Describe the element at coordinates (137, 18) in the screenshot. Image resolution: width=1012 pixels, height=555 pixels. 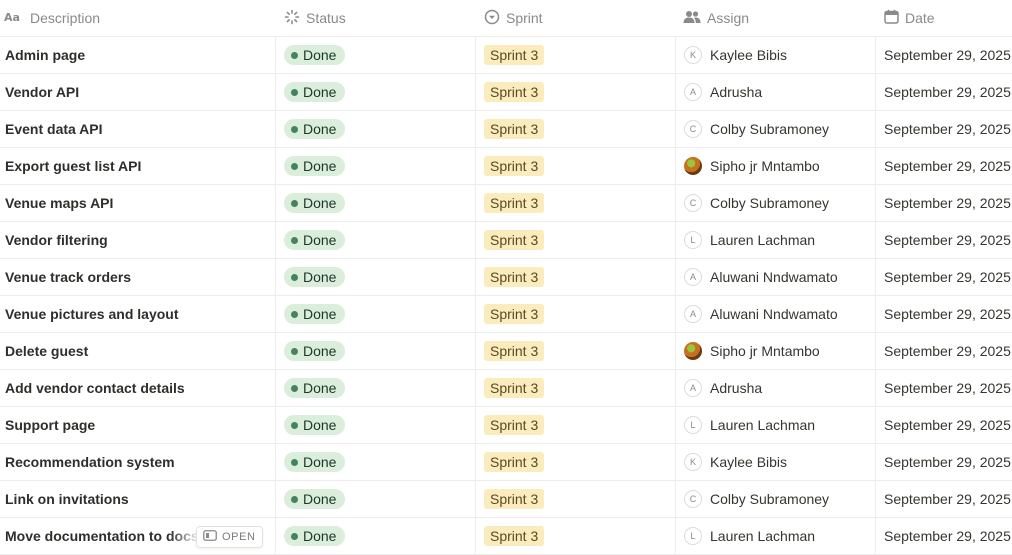
I see `column-header-description: Aa Description` at that location.